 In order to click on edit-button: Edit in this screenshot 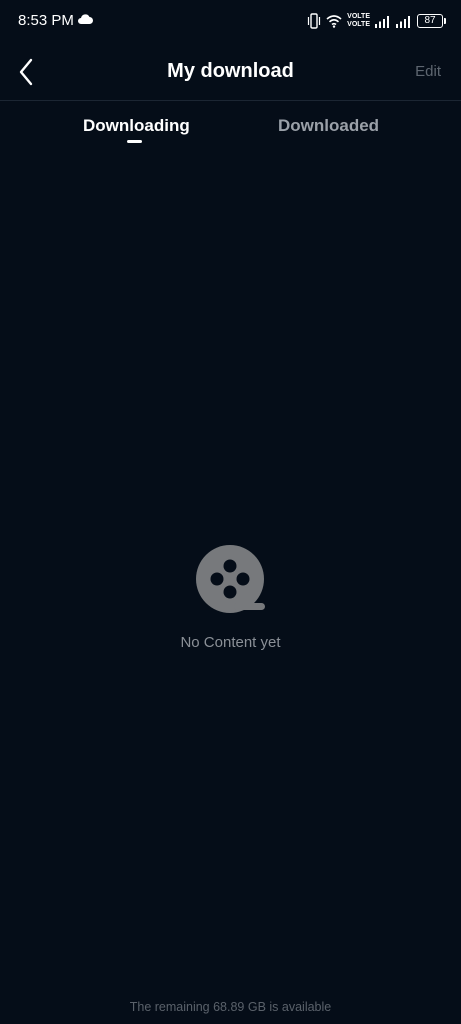, I will do `click(428, 71)`.